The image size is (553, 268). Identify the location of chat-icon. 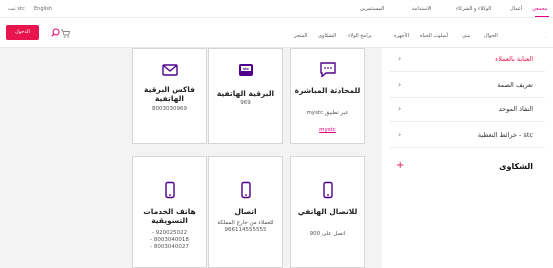
(328, 70).